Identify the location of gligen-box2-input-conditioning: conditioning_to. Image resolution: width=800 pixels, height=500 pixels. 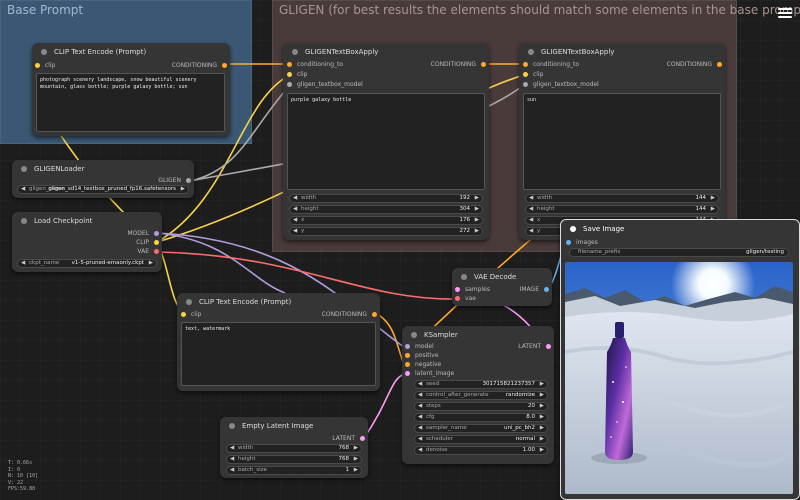
(551, 64).